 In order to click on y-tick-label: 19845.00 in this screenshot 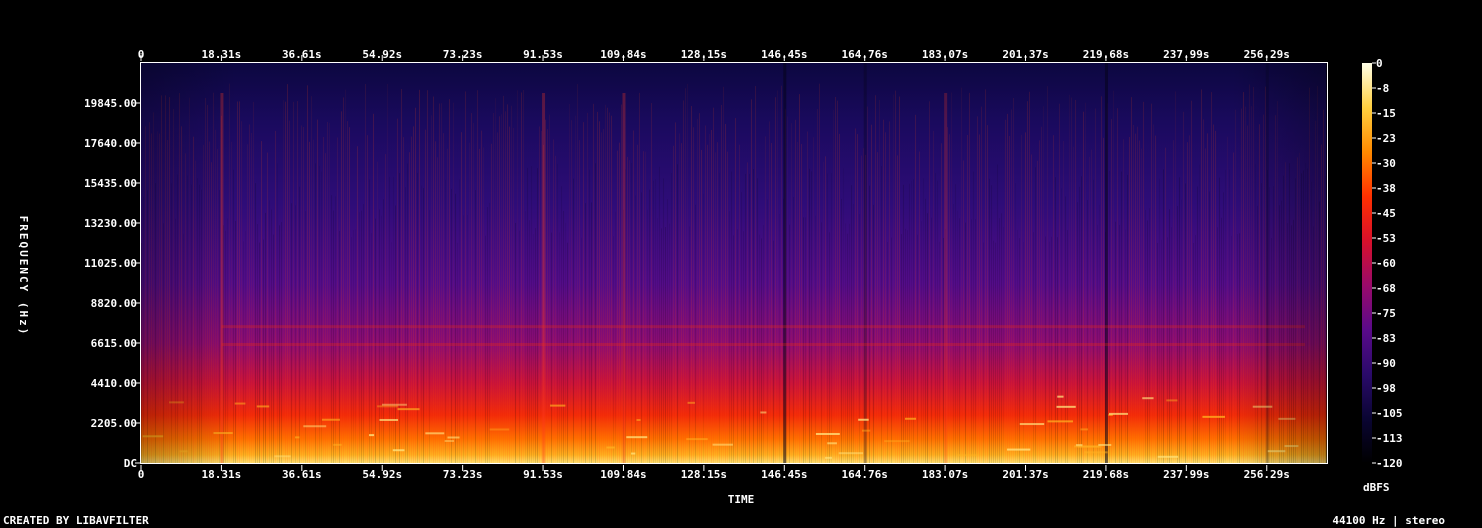, I will do `click(110, 103)`.